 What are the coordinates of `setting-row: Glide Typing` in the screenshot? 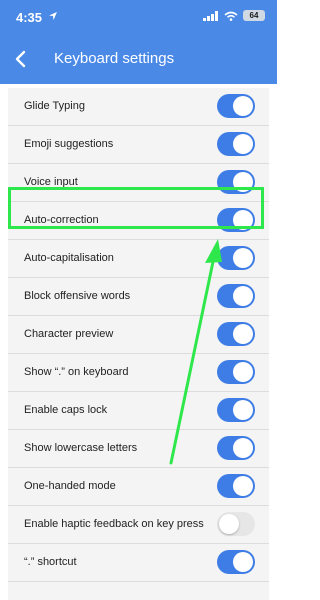 It's located at (138, 107).